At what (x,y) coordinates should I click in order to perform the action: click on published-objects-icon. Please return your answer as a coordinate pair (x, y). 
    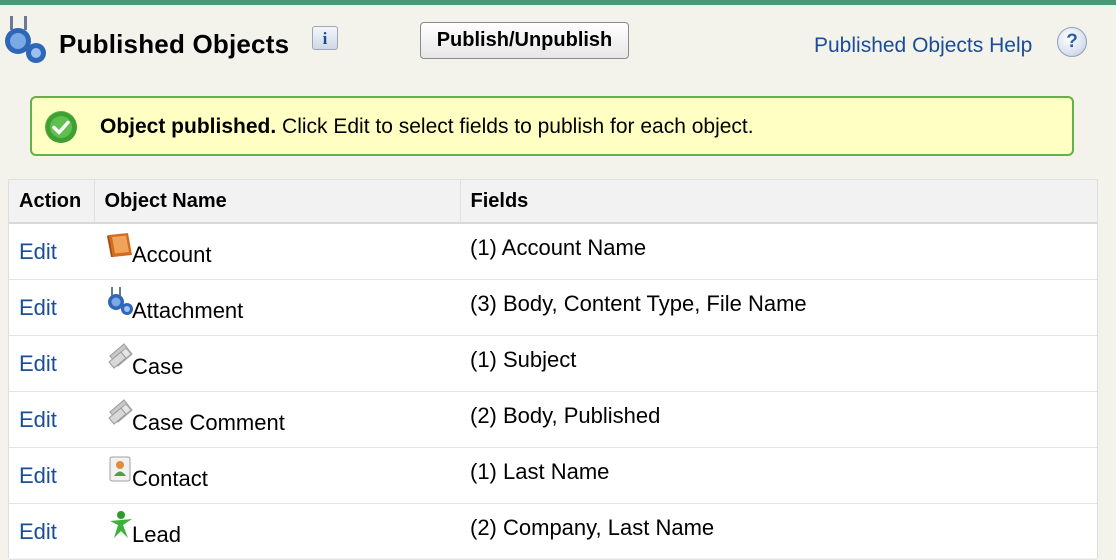
    Looking at the image, I should click on (25, 39).